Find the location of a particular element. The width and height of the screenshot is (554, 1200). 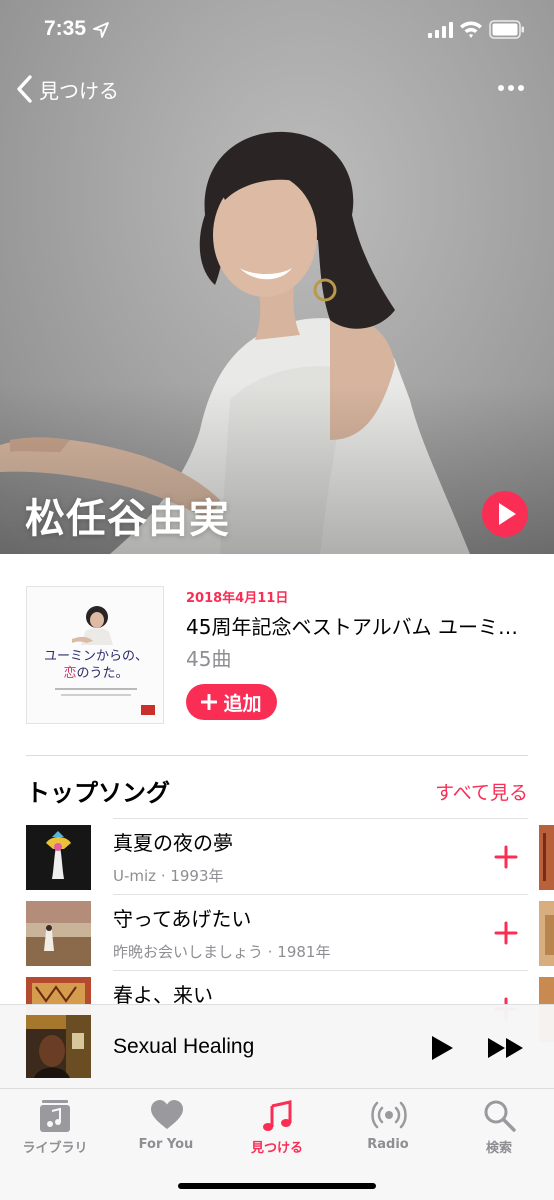

chevron-left-icon is located at coordinates (24, 89).